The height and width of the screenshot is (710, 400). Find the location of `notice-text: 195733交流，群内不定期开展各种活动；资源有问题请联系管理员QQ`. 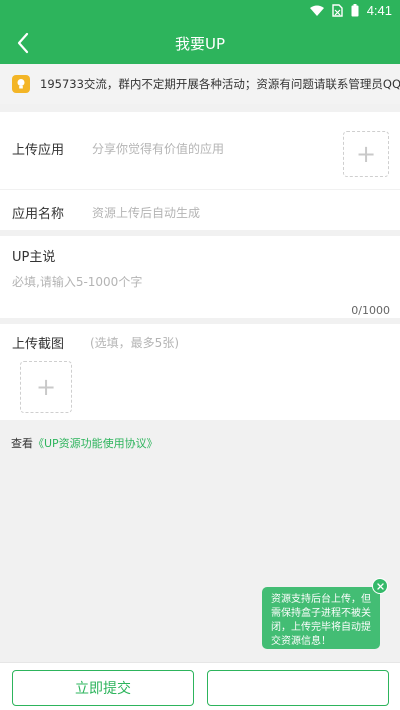

notice-text: 195733交流，群内不定期开展各种活动；资源有问题请联系管理员QQ is located at coordinates (220, 84).